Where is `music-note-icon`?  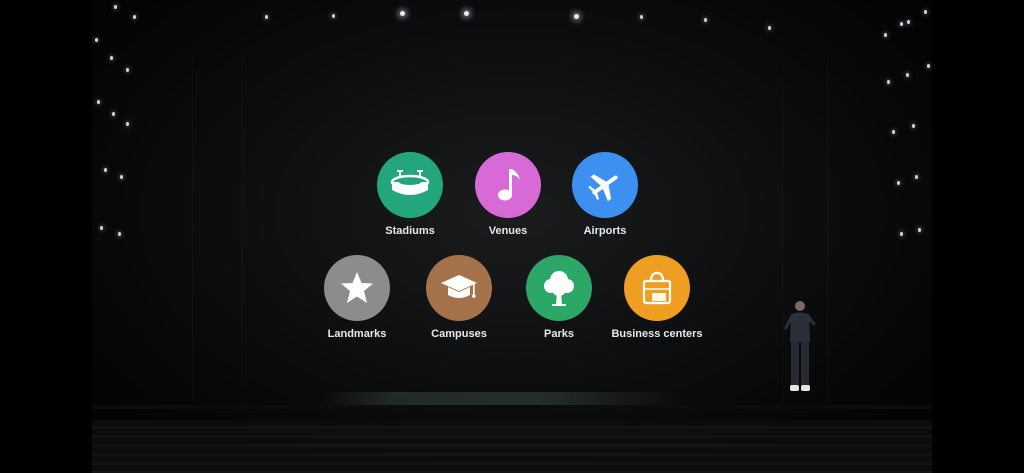 music-note-icon is located at coordinates (509, 185).